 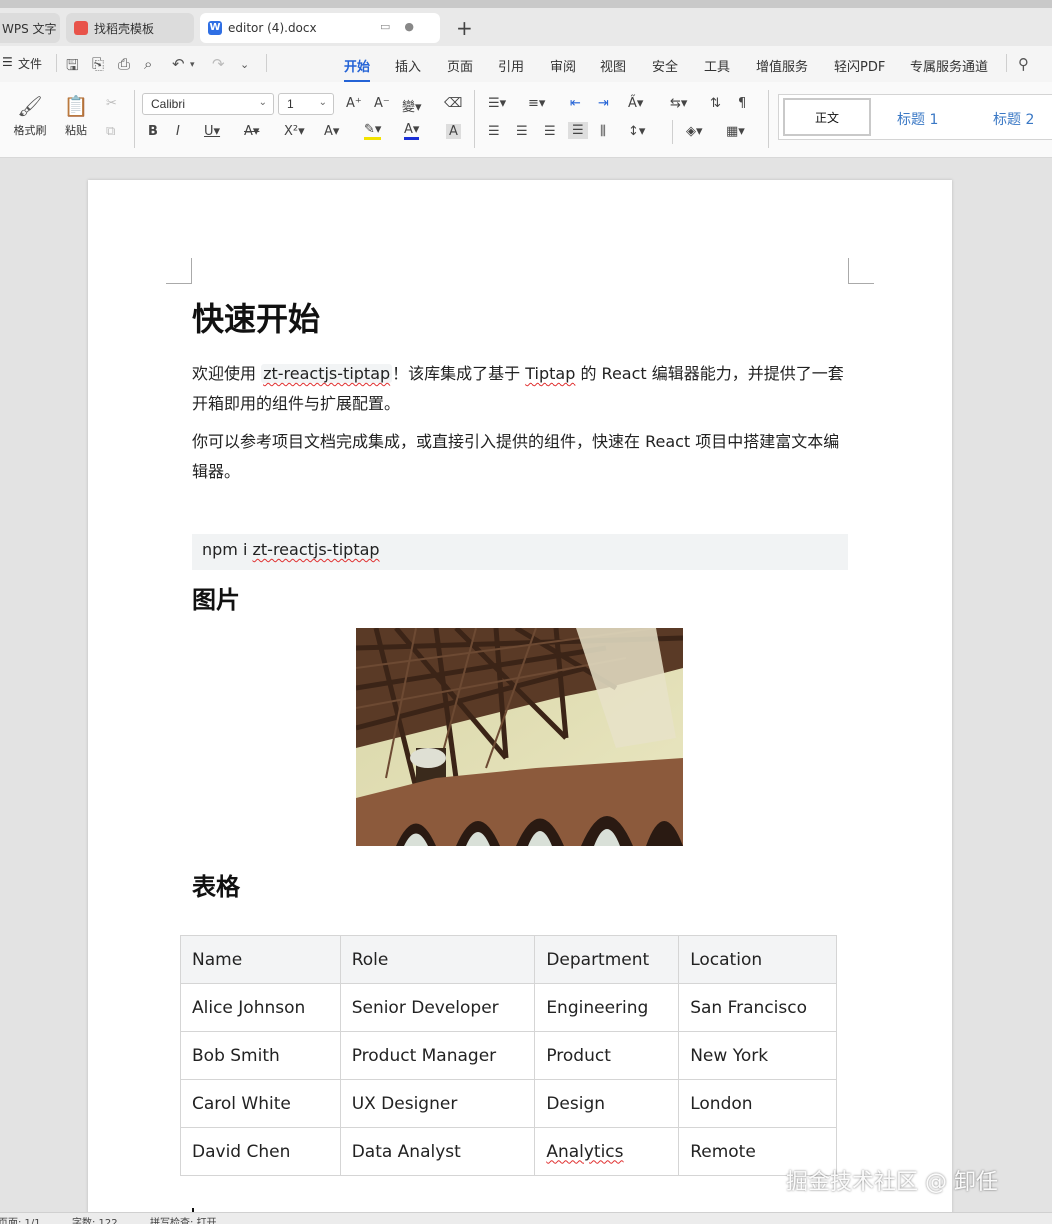 What do you see at coordinates (110, 131) in the screenshot?
I see `copy-icon: ⧉` at bounding box center [110, 131].